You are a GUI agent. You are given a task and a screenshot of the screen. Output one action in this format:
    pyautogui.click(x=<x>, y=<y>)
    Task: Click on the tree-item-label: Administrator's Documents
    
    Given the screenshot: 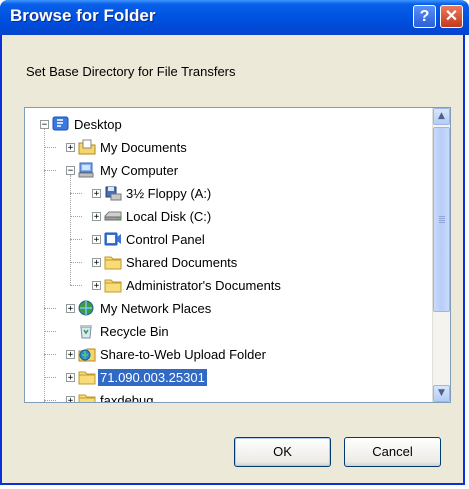 What is the action you would take?
    pyautogui.click(x=203, y=285)
    